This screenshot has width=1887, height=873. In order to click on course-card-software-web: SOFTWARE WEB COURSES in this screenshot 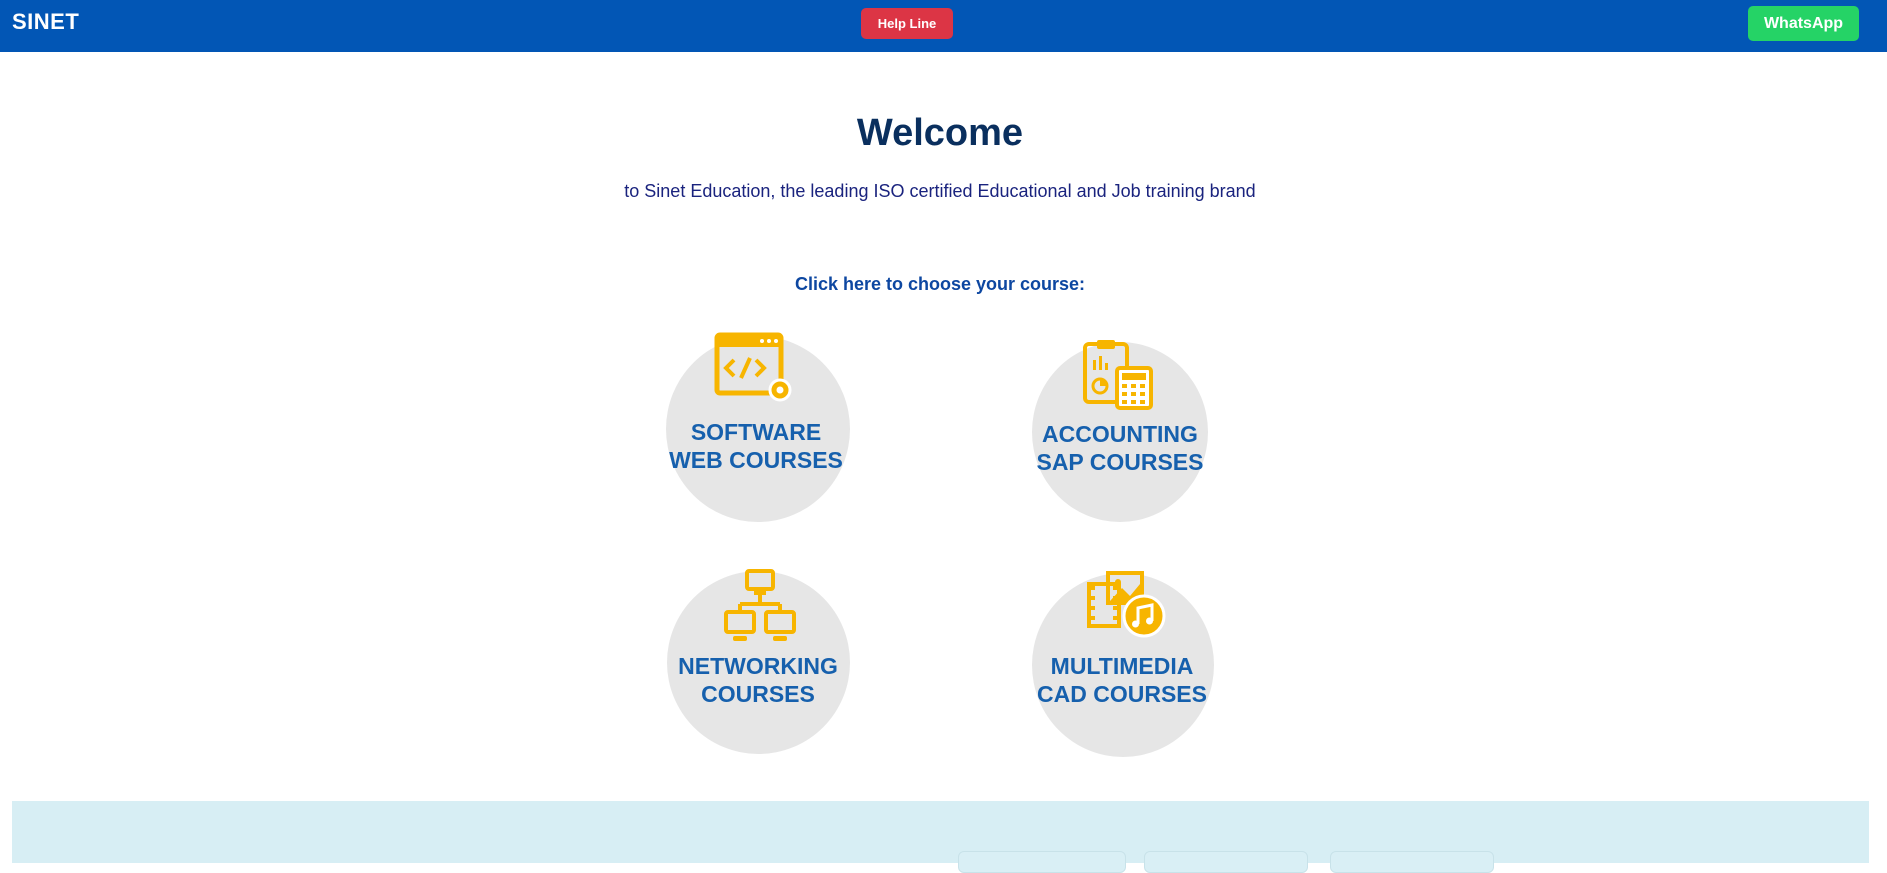, I will do `click(756, 426)`.